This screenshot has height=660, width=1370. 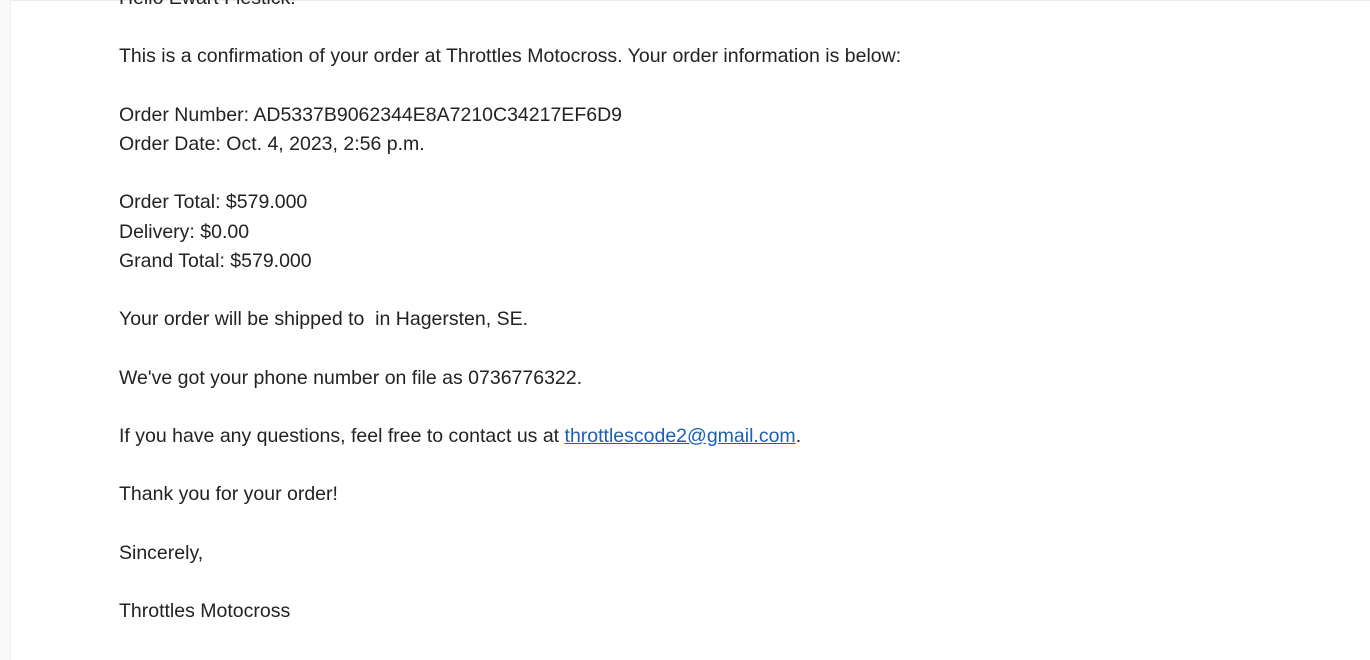 What do you see at coordinates (680, 436) in the screenshot?
I see `contact-email-link: throttlescode2@gmail.com` at bounding box center [680, 436].